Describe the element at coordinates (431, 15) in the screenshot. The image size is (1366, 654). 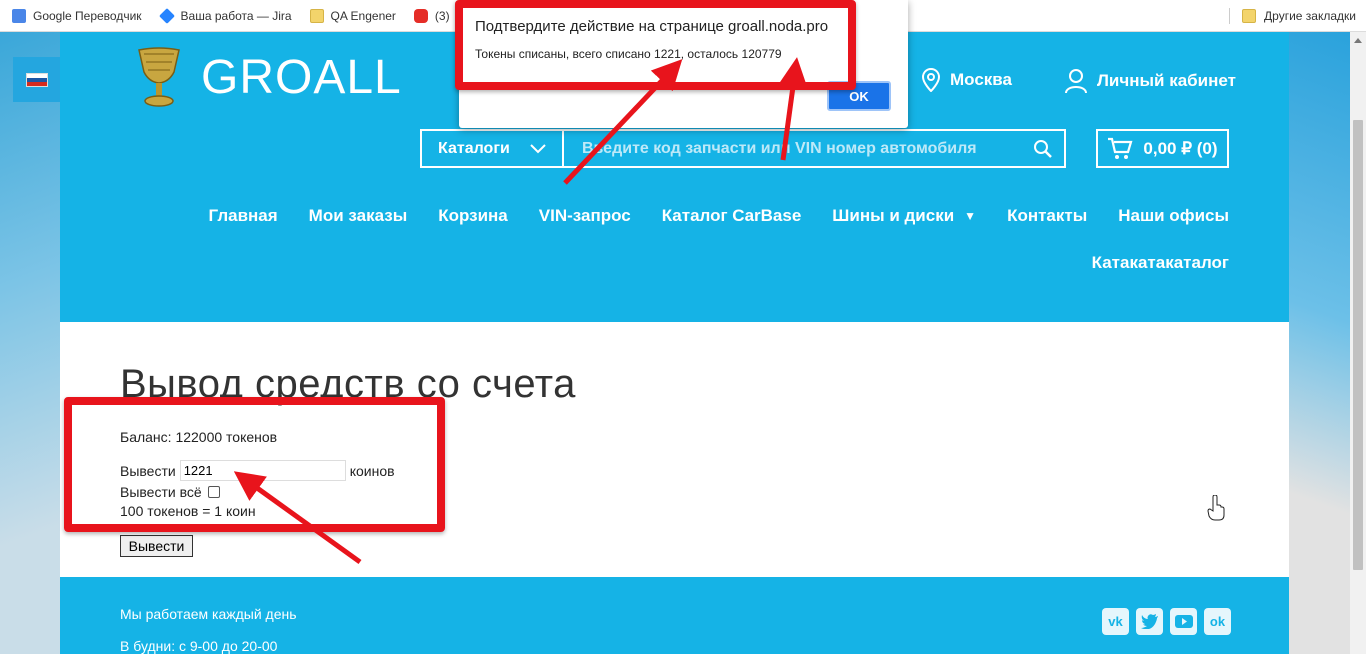
I see `bookmark-youtube: (3)` at that location.